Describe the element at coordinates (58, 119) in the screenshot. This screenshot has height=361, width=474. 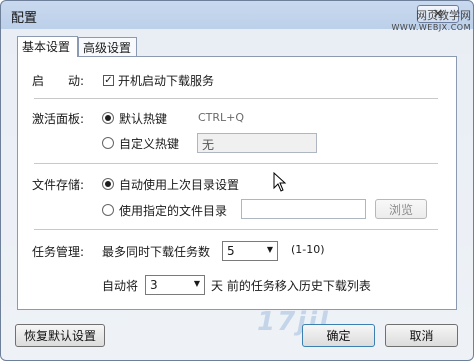
I see `activate-panel-label: 激活面板:` at that location.